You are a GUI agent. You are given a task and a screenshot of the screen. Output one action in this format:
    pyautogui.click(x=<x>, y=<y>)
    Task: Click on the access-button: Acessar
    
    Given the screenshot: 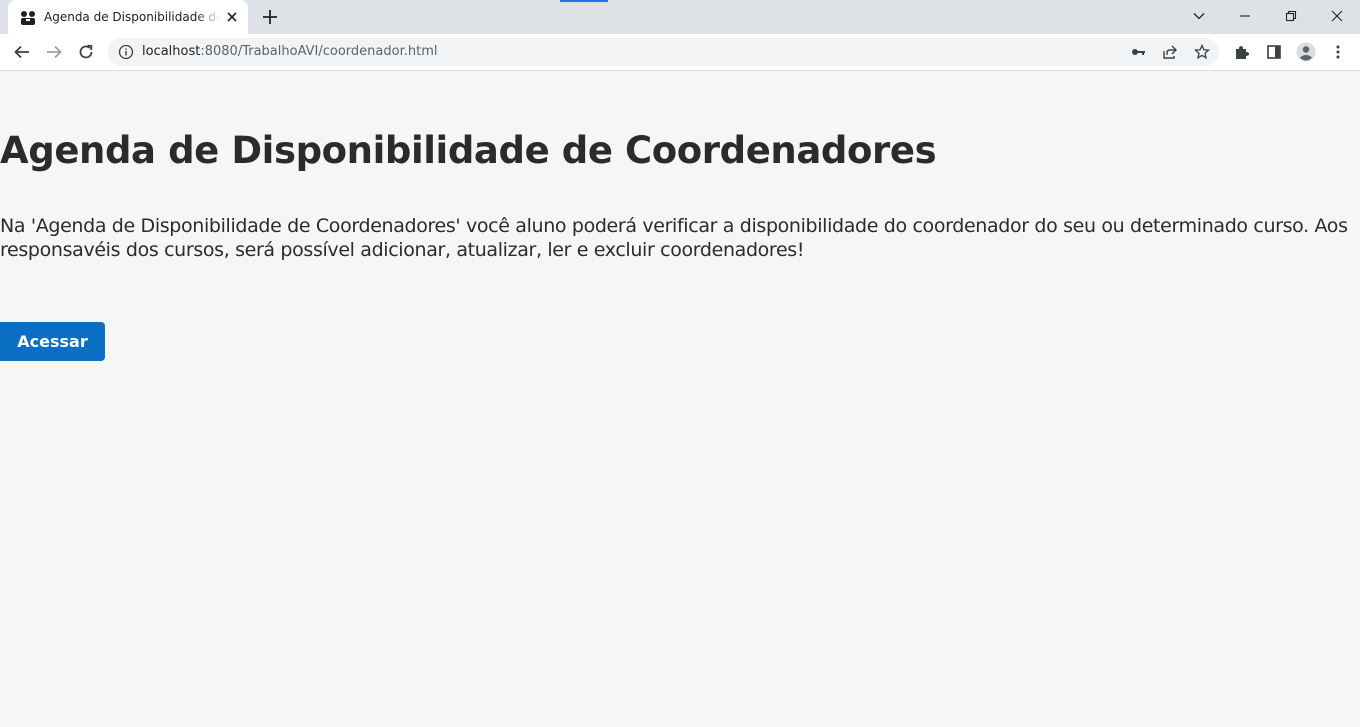 What is the action you would take?
    pyautogui.click(x=52, y=341)
    